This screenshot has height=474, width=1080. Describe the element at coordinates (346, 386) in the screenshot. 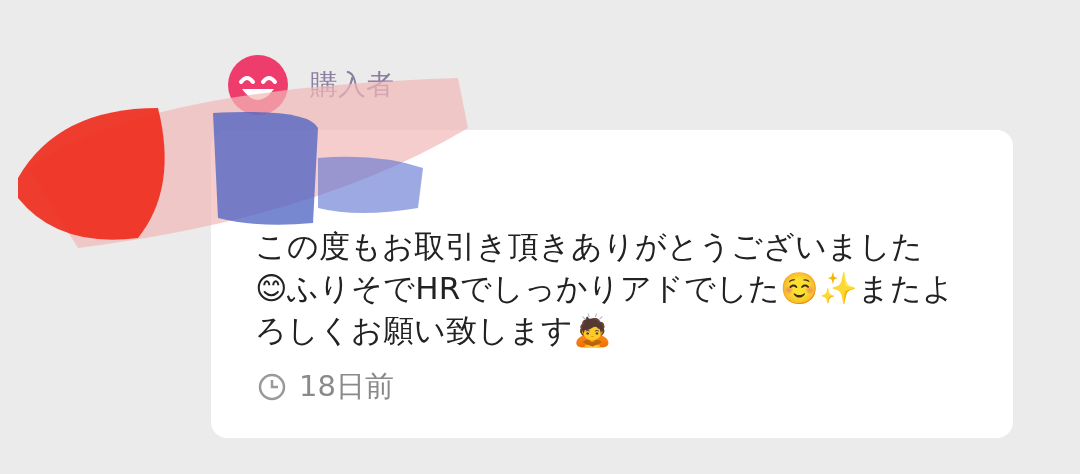

I see `message-time: 18日前` at that location.